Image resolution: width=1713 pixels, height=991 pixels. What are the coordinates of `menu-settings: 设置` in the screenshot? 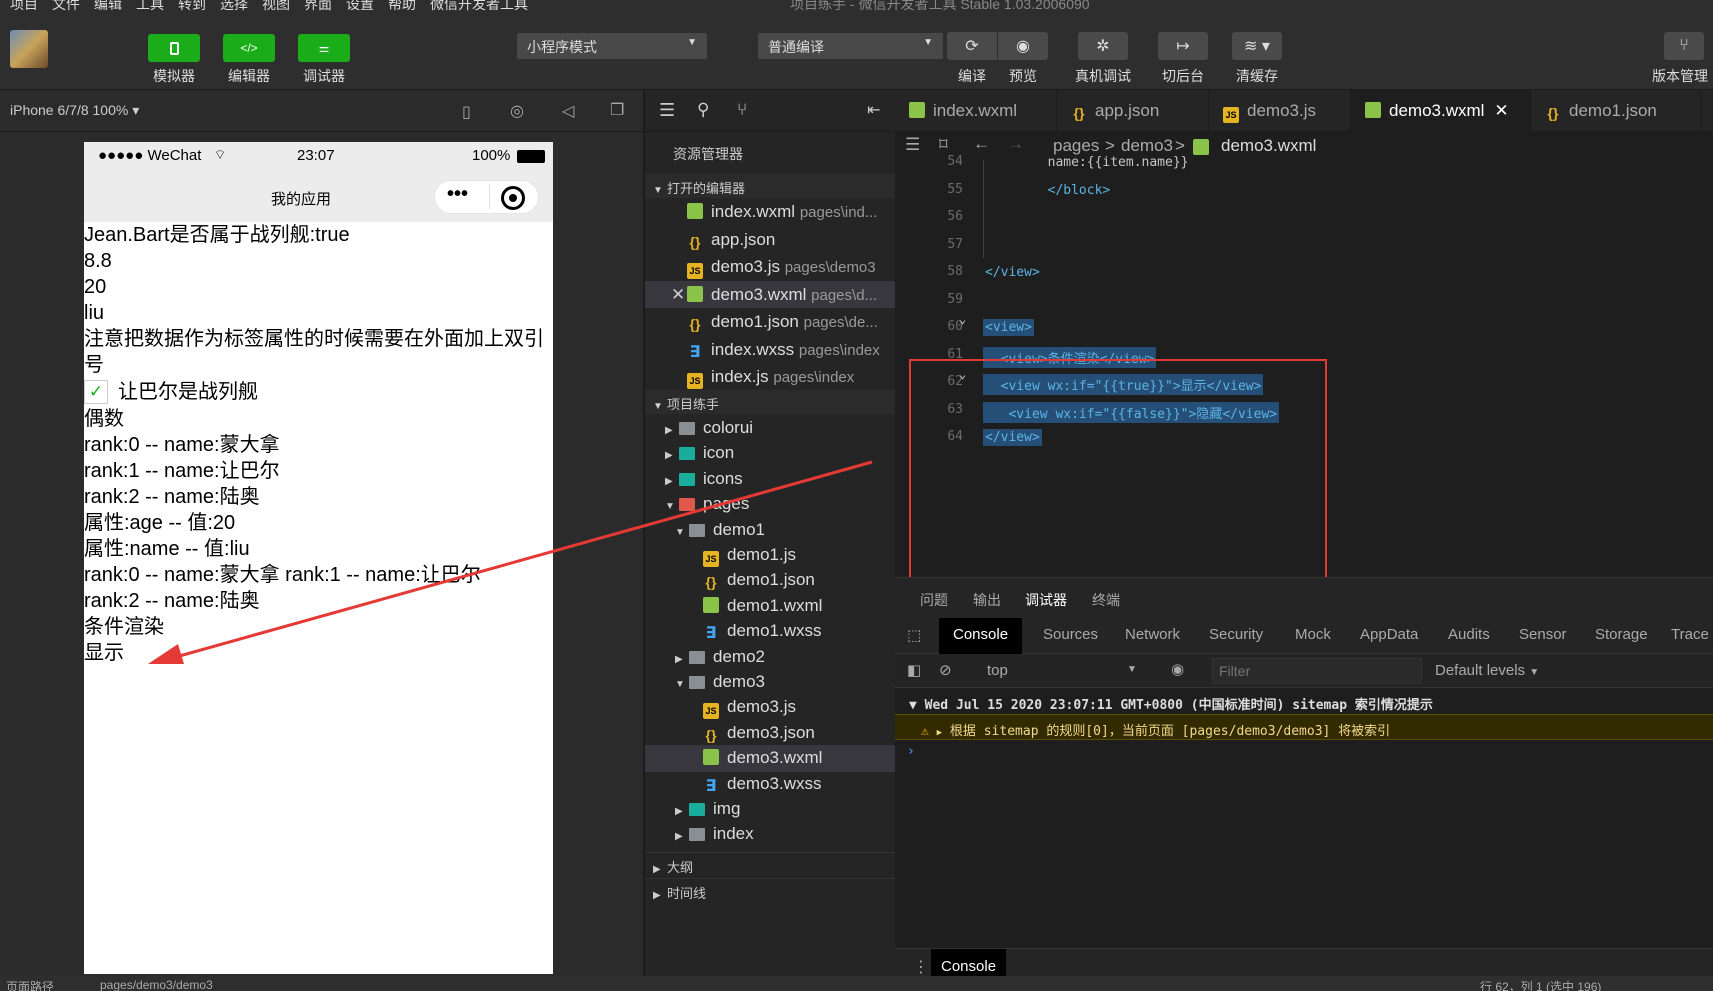 It's located at (360, 7).